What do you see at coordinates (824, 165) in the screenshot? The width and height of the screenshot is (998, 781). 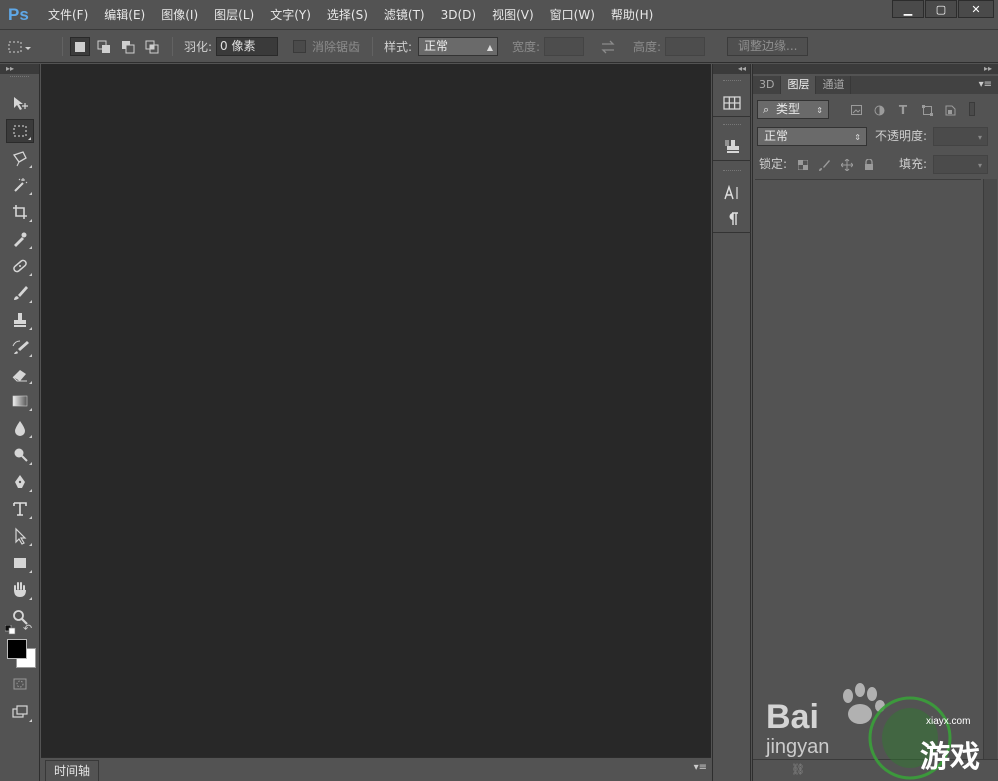 I see `lock-image-pixels-icon` at bounding box center [824, 165].